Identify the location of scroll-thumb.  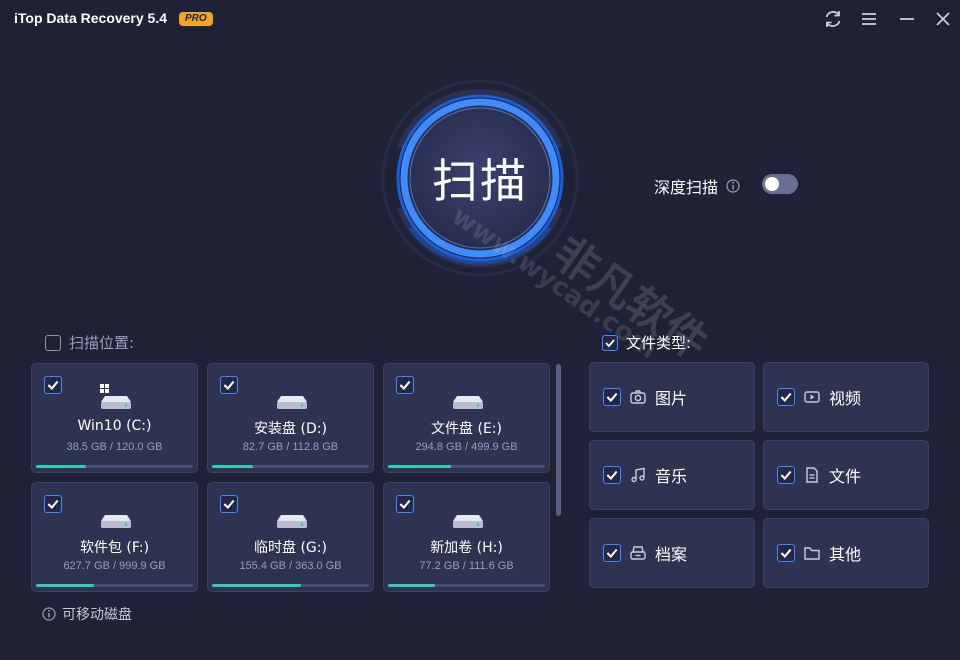
(558, 440).